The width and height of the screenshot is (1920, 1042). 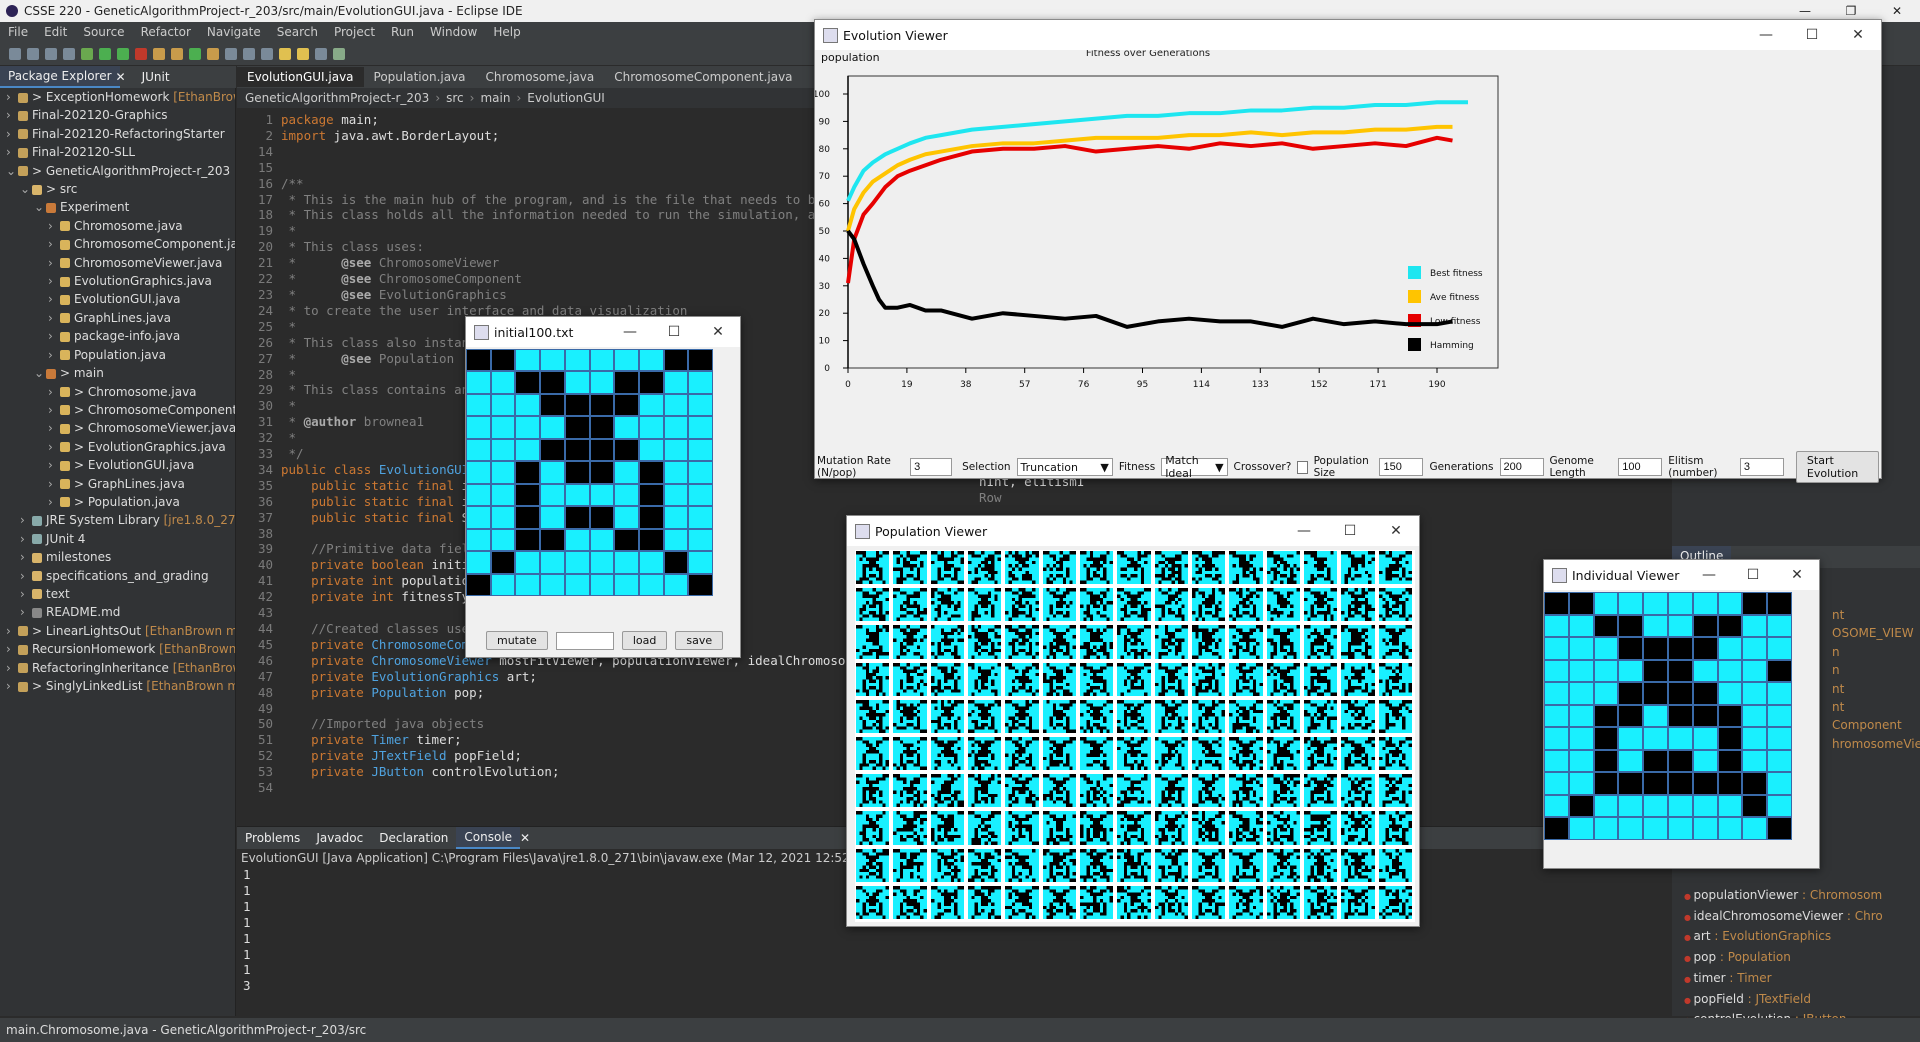 What do you see at coordinates (117, 152) in the screenshot?
I see `tree-item: › Final-202120-SLL` at bounding box center [117, 152].